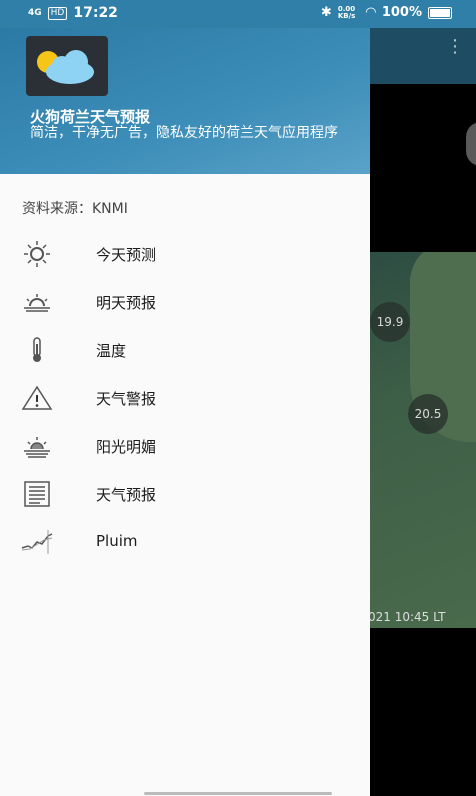 The height and width of the screenshot is (796, 476). What do you see at coordinates (185, 302) in the screenshot?
I see `nav-item-tomorrow: 明天预报` at bounding box center [185, 302].